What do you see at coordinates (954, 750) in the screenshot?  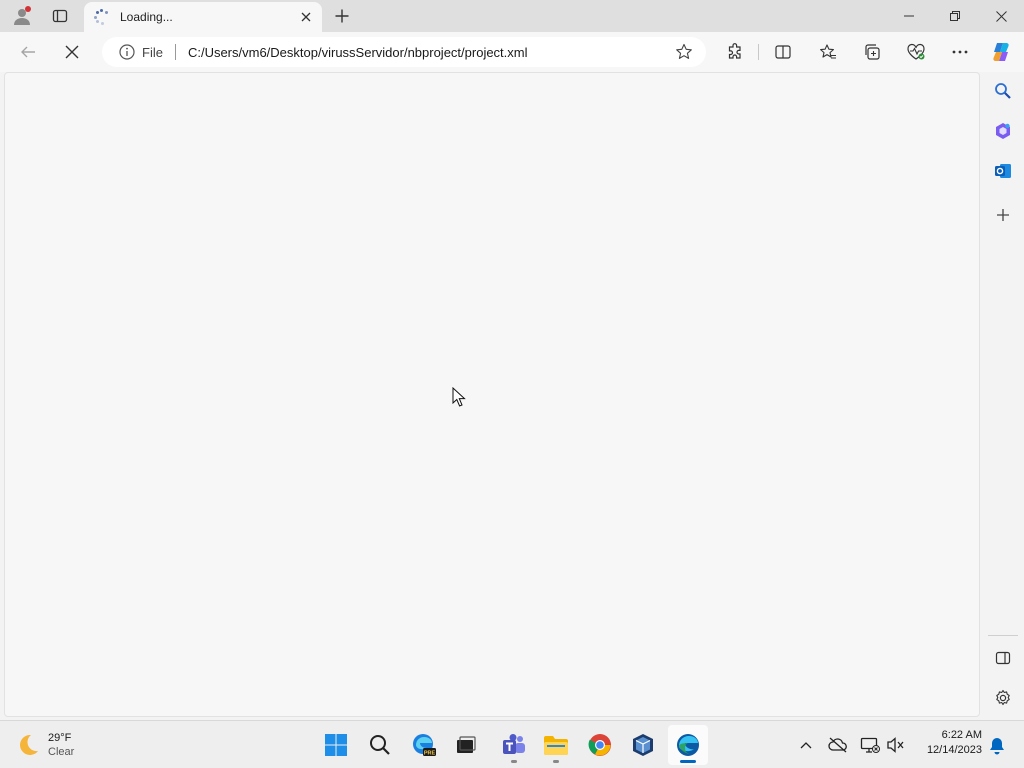 I see `clock-date: 12/14/2023` at bounding box center [954, 750].